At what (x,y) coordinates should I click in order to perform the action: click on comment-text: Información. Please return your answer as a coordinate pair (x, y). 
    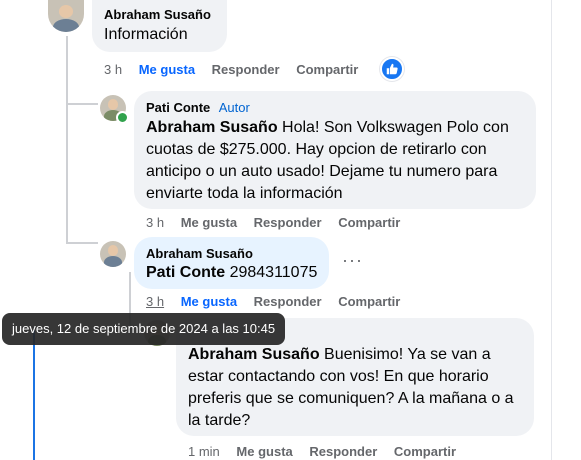
    Looking at the image, I should click on (146, 34).